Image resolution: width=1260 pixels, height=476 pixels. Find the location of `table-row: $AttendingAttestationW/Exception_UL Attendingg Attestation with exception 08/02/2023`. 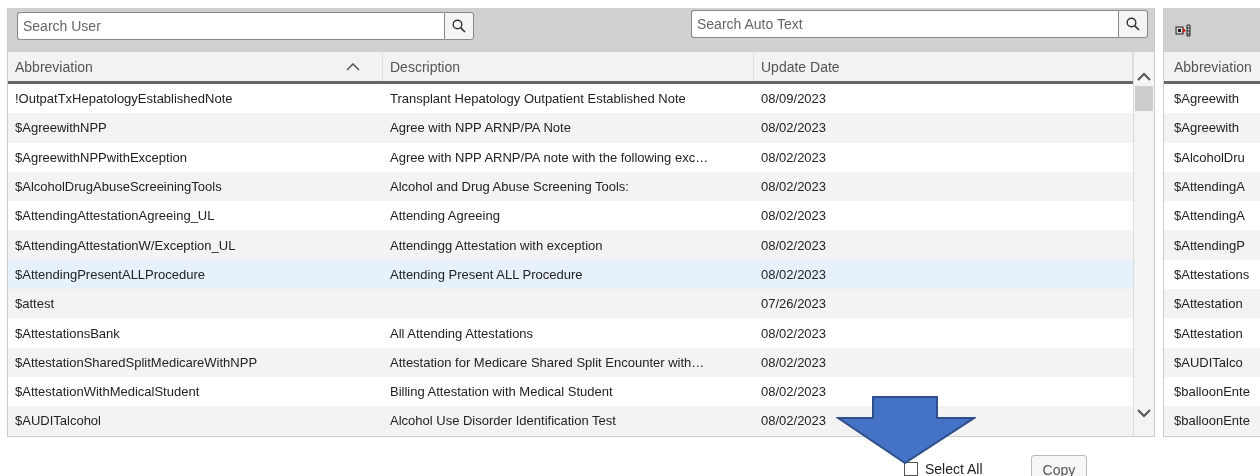

table-row: $AttendingAttestationW/Exception_UL Attendingg Attestation with exception 08/02/2023 is located at coordinates (570, 245).